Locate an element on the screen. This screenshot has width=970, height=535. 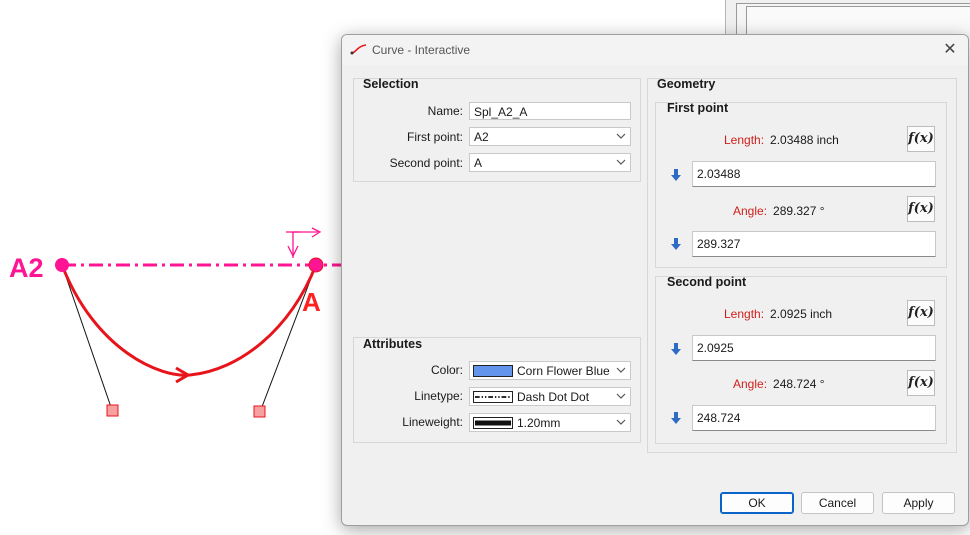
color-label: Color: is located at coordinates (446, 370).